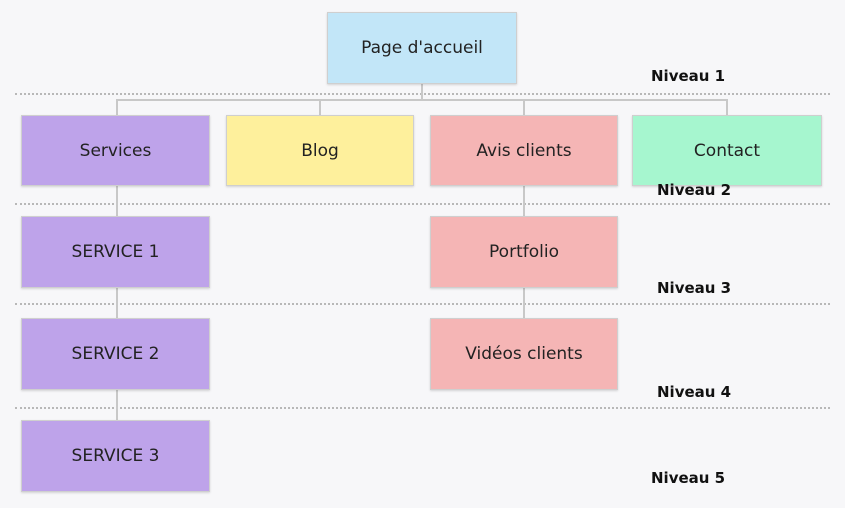  I want to click on level-label-3: Niveau 3, so click(694, 288).